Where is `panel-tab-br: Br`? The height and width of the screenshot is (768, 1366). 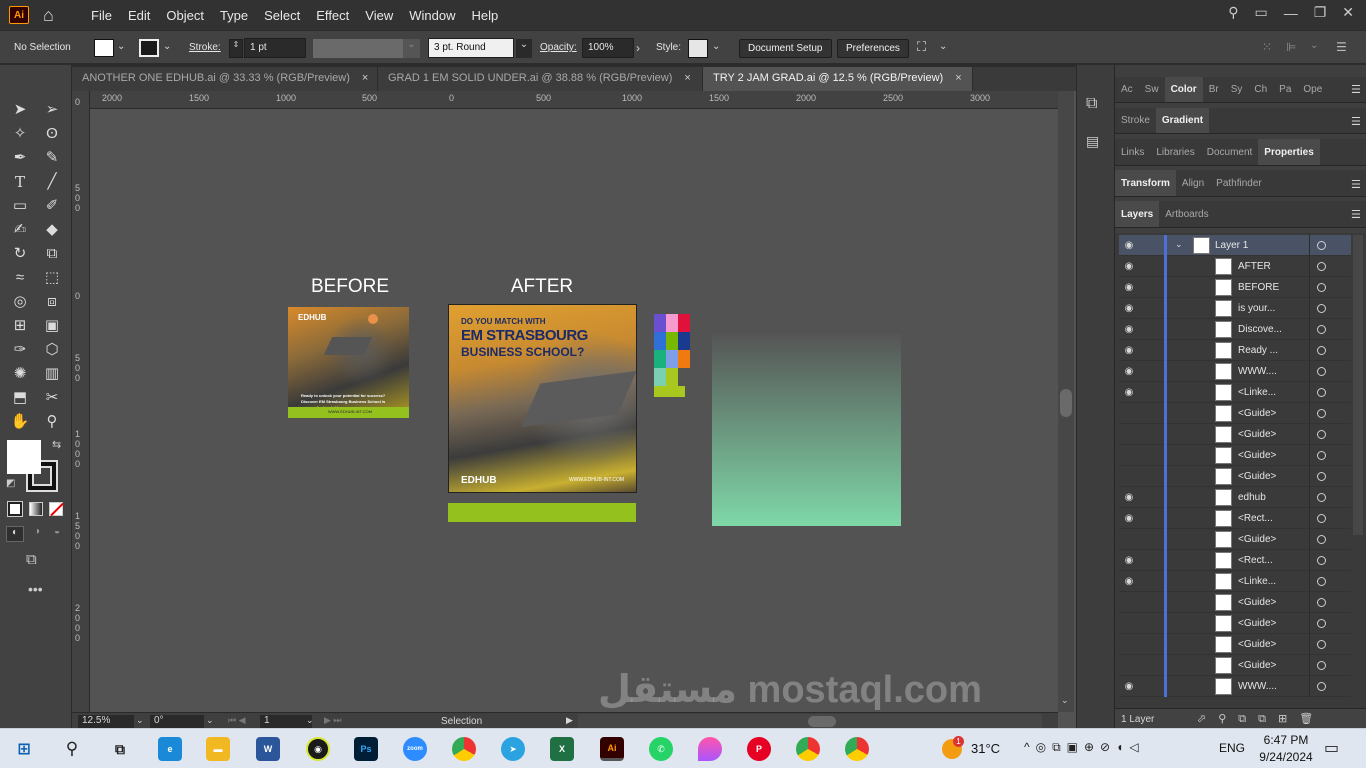
panel-tab-br: Br is located at coordinates (1214, 89).